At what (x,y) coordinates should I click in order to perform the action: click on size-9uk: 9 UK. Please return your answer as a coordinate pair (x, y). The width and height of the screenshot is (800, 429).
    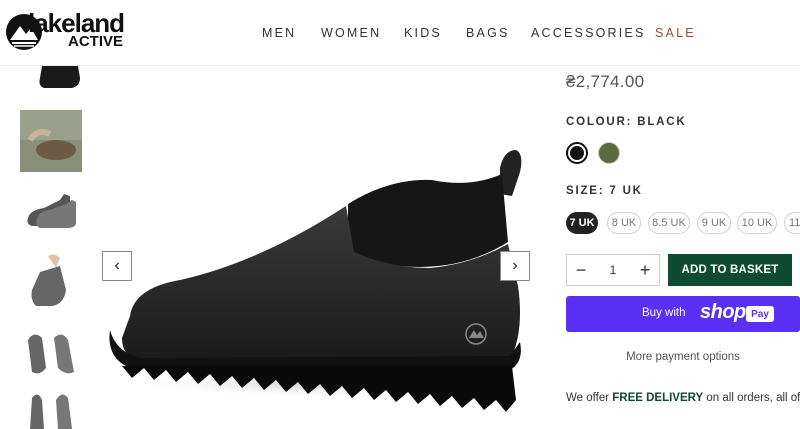
    Looking at the image, I should click on (714, 223).